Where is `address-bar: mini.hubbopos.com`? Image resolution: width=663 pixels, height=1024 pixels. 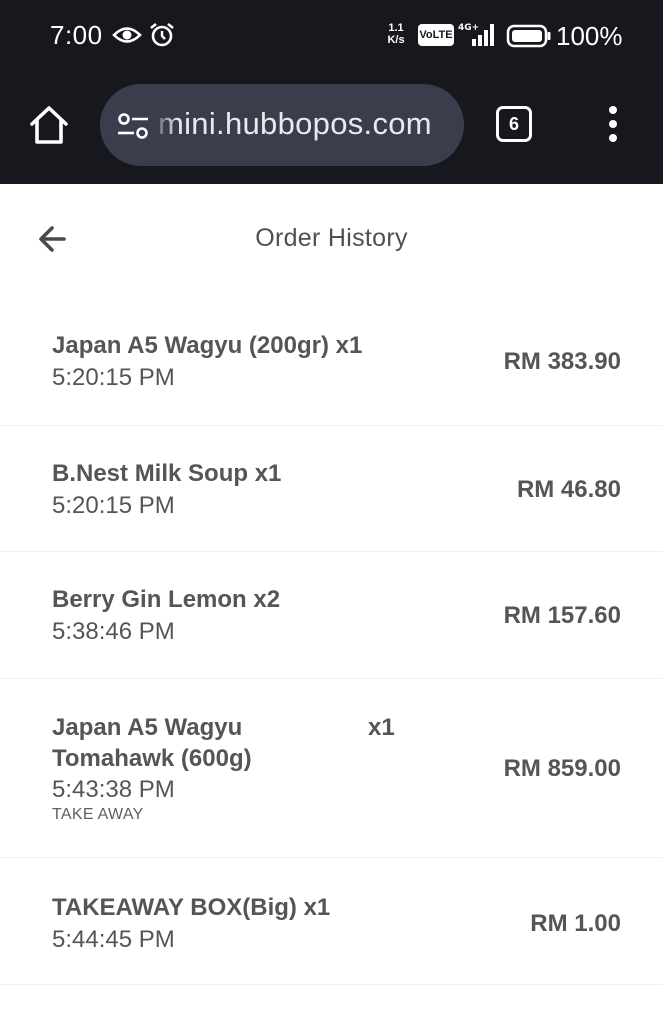
address-bar: mini.hubbopos.com is located at coordinates (282, 125).